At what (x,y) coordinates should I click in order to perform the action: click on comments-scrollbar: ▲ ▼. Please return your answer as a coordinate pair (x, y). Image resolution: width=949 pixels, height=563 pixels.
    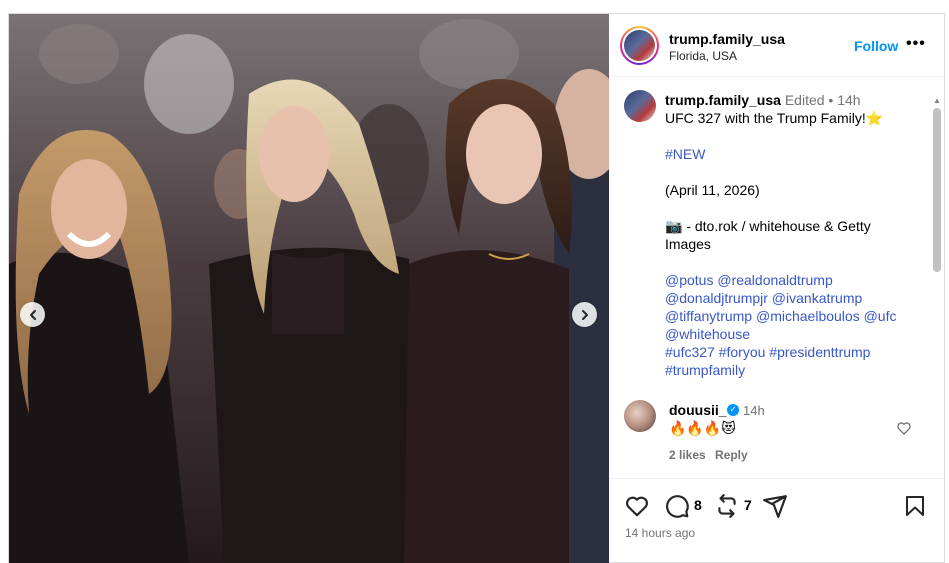
    Looking at the image, I should click on (937, 287).